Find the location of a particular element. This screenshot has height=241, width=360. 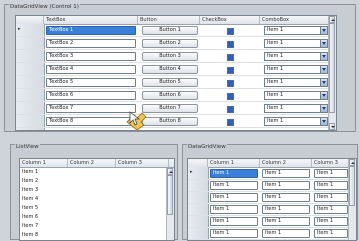

top-grid-row: TextBox 1 Button 1 Item 1 is located at coordinates (172, 31).